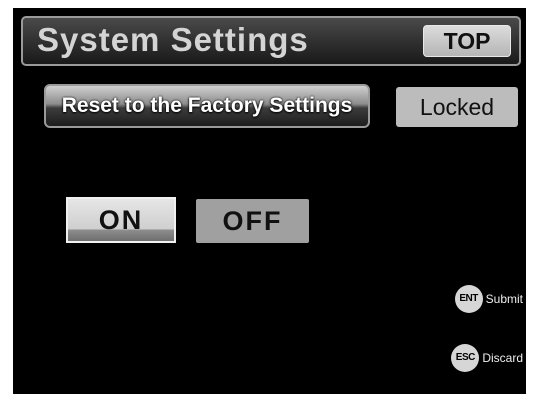  Describe the element at coordinates (465, 358) in the screenshot. I see `esc-key-icon: ESC` at that location.